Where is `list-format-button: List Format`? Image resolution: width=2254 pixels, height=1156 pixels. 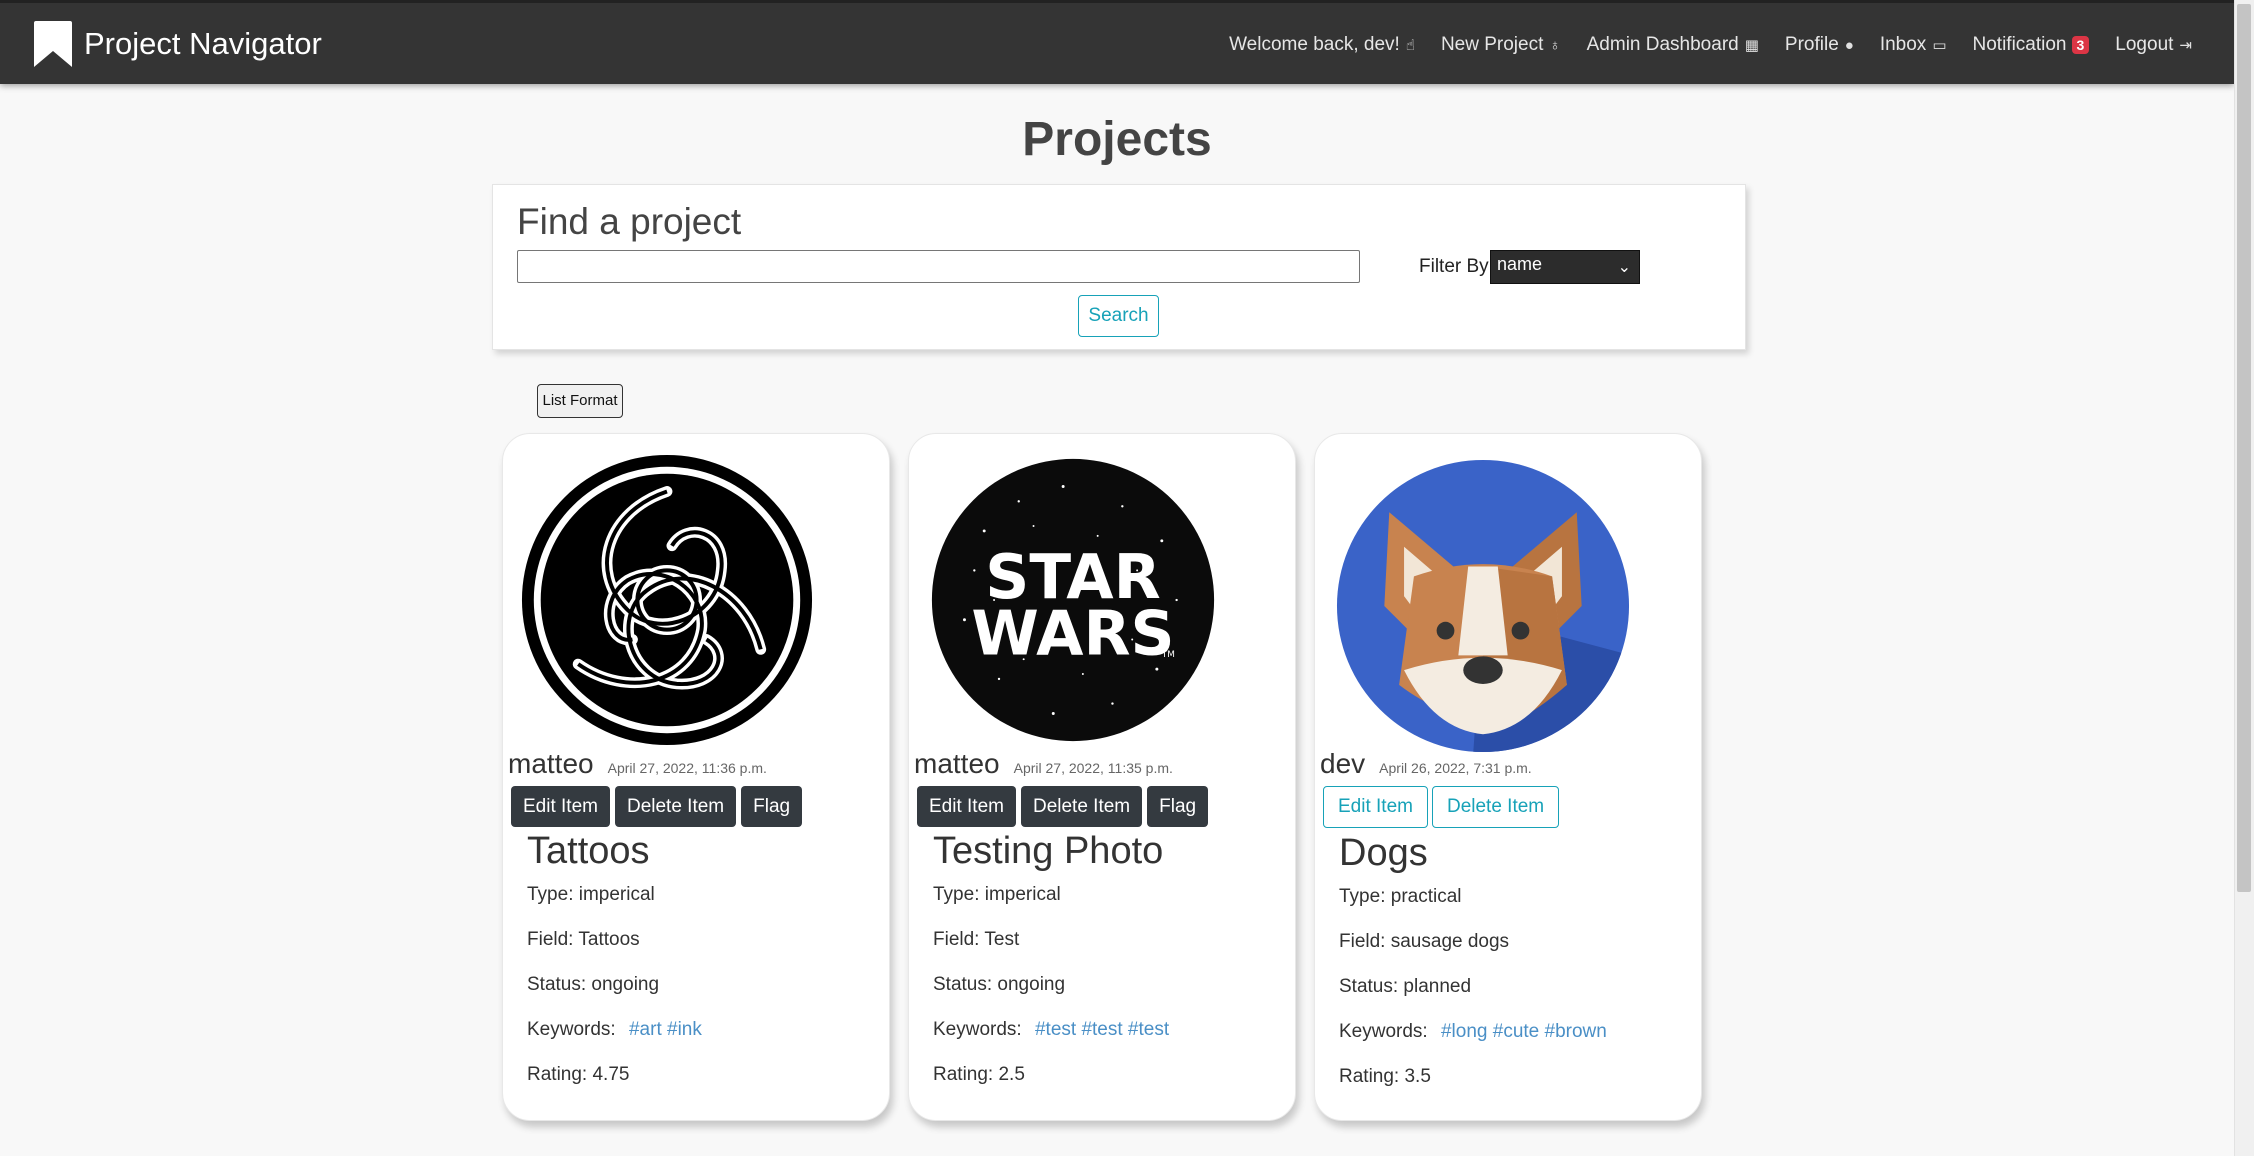 list-format-button: List Format is located at coordinates (580, 401).